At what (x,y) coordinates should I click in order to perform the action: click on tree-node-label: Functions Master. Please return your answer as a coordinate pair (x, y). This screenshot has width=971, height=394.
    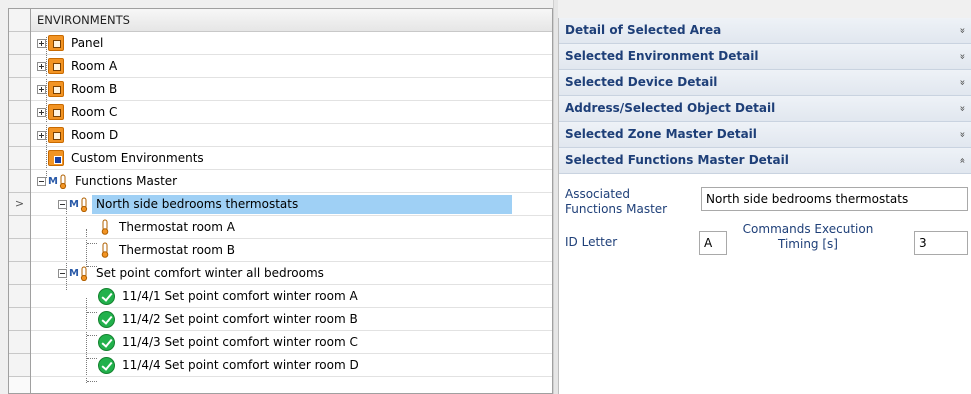
    Looking at the image, I should click on (126, 181).